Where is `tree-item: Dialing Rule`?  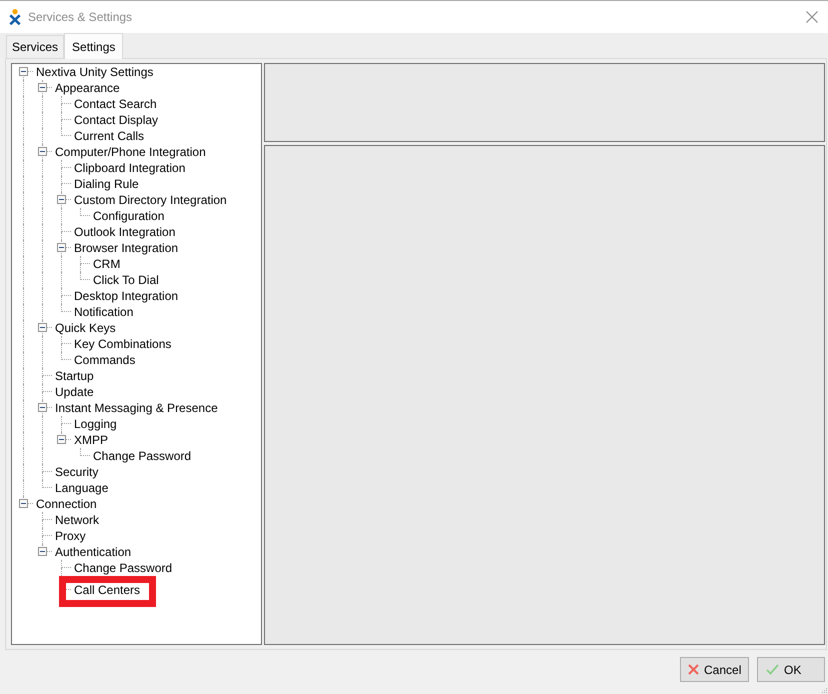
tree-item: Dialing Rule is located at coordinates (106, 184).